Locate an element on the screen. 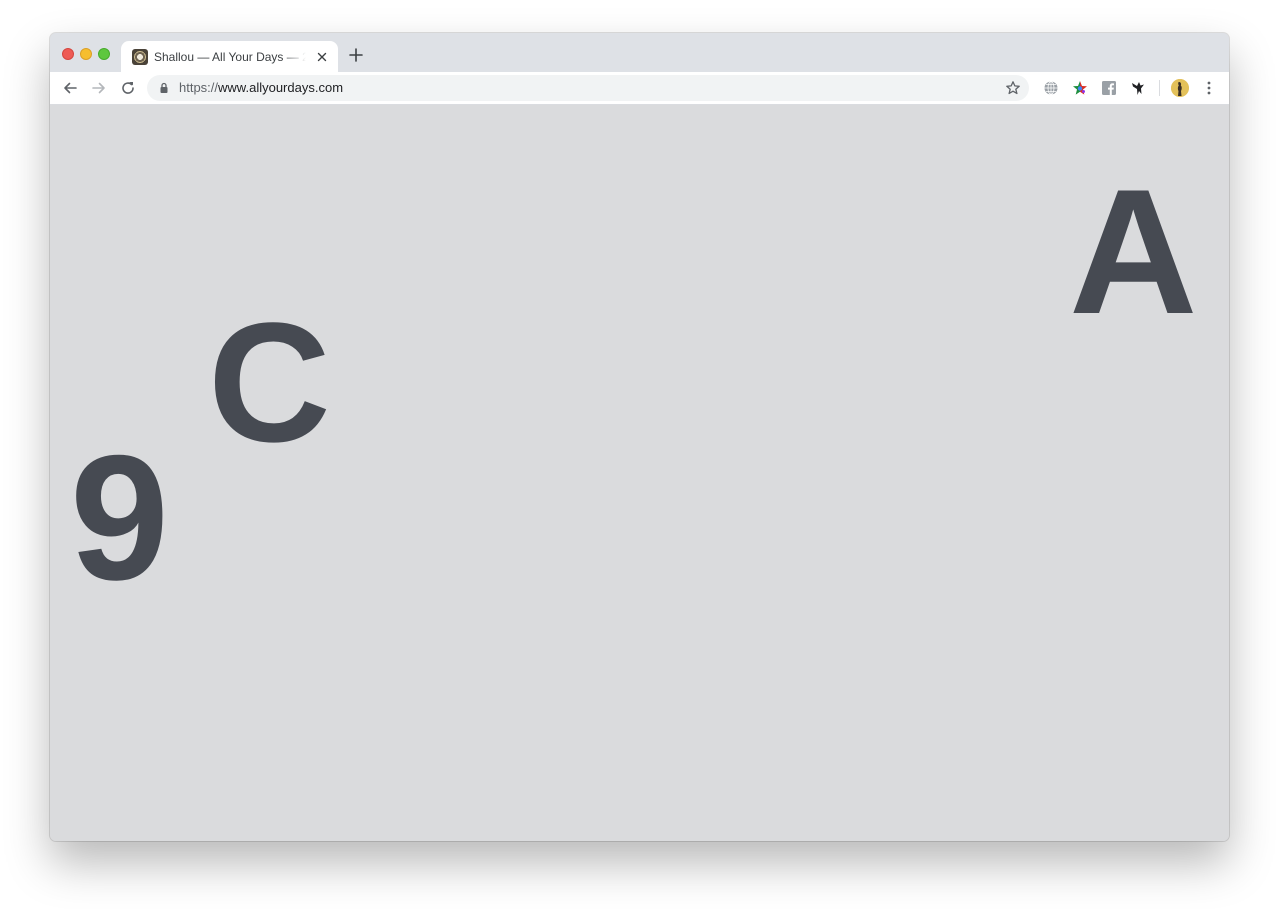 The image size is (1280, 909). back-arrow-icon is located at coordinates (70, 88).